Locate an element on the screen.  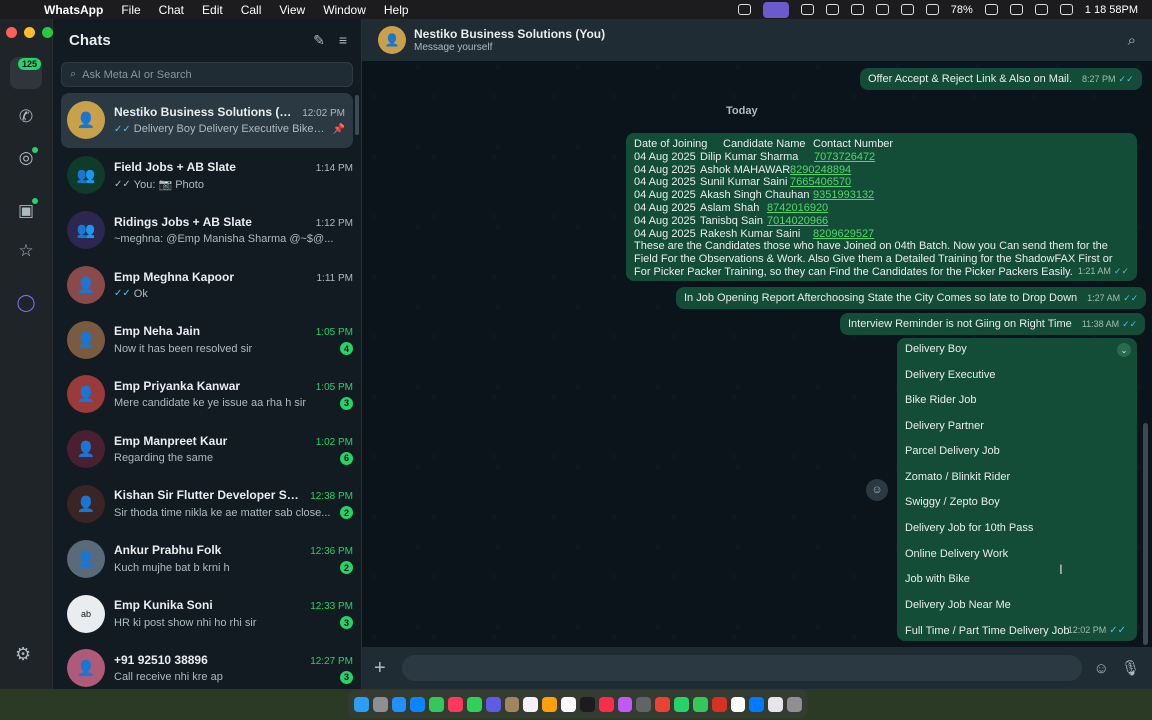
filter-icon: ≡ is located at coordinates (343, 40).